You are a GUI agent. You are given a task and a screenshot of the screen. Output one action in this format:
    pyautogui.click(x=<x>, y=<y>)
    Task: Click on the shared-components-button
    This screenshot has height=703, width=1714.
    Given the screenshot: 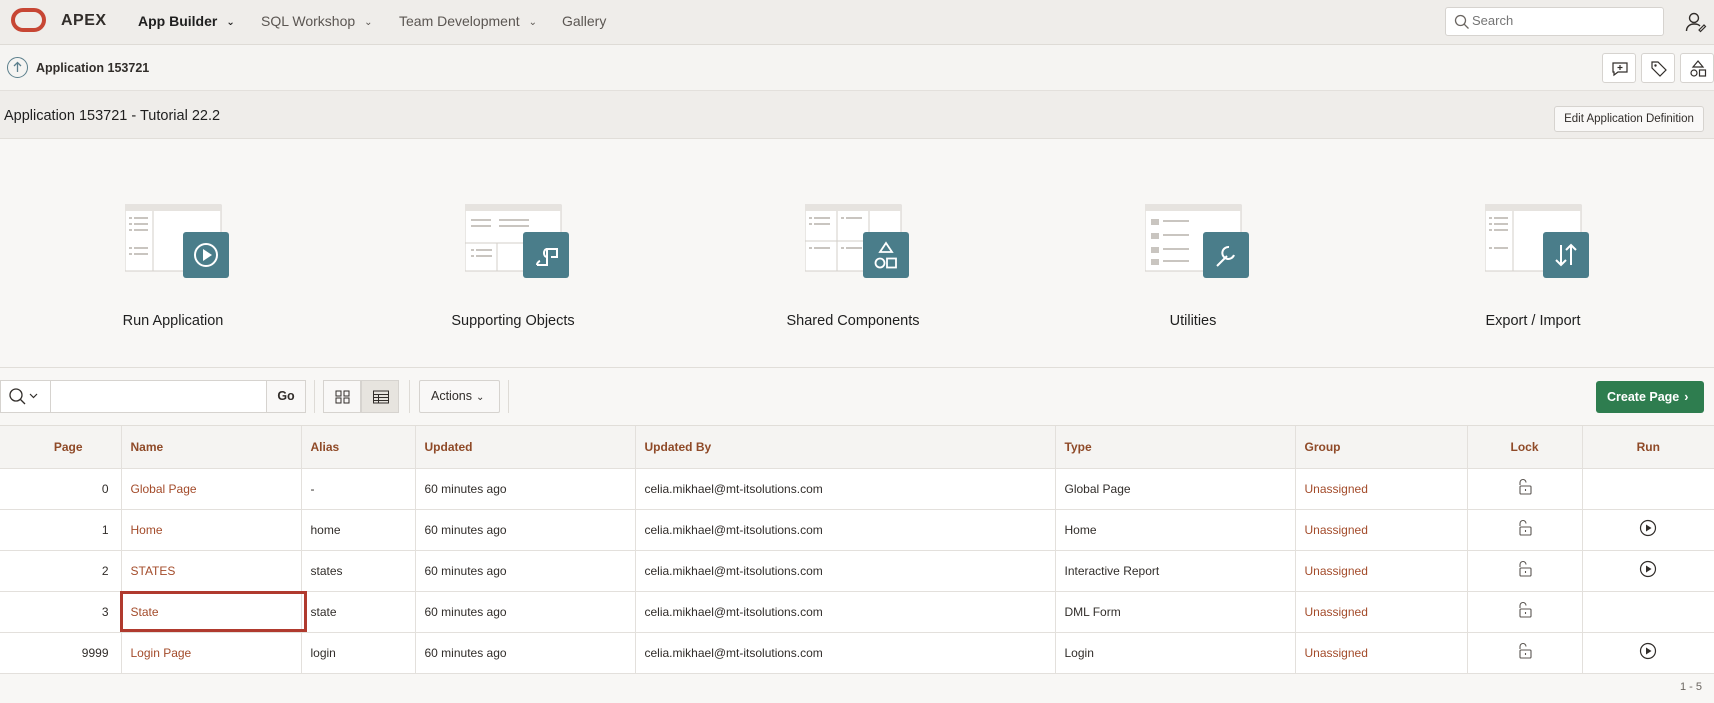 What is the action you would take?
    pyautogui.click(x=1697, y=68)
    